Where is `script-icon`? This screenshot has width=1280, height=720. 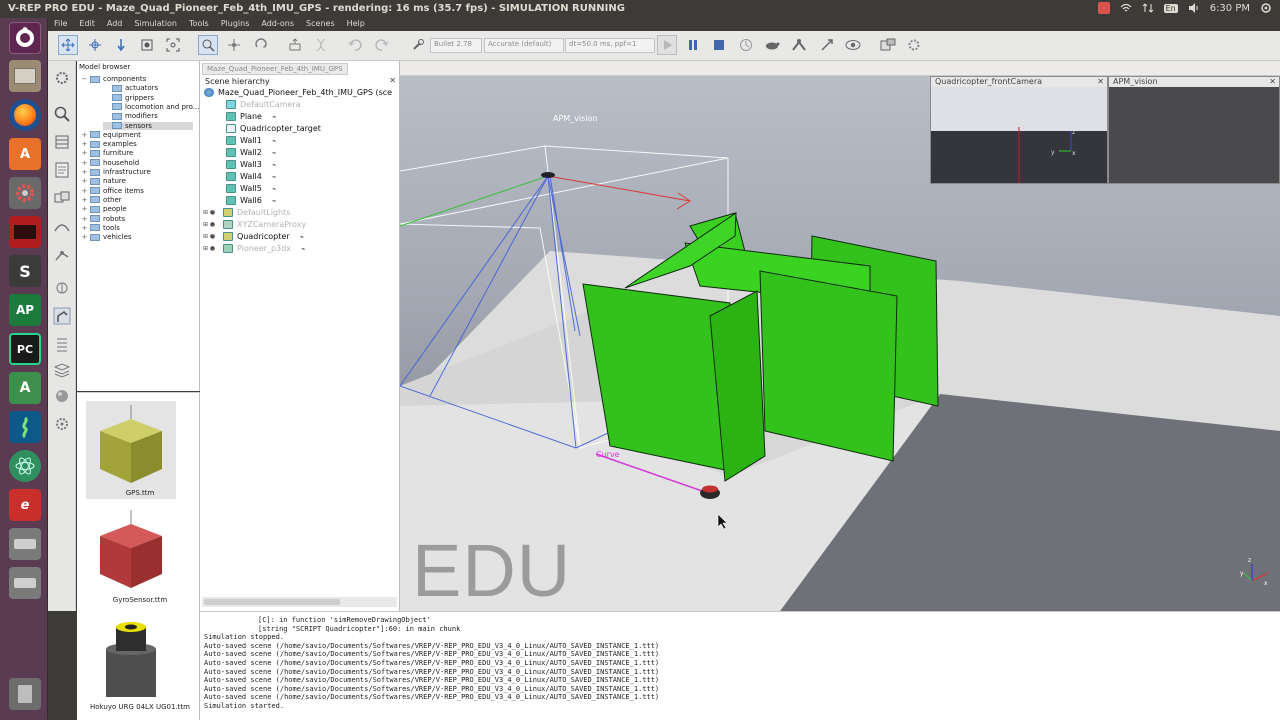
script-icon is located at coordinates (62, 170).